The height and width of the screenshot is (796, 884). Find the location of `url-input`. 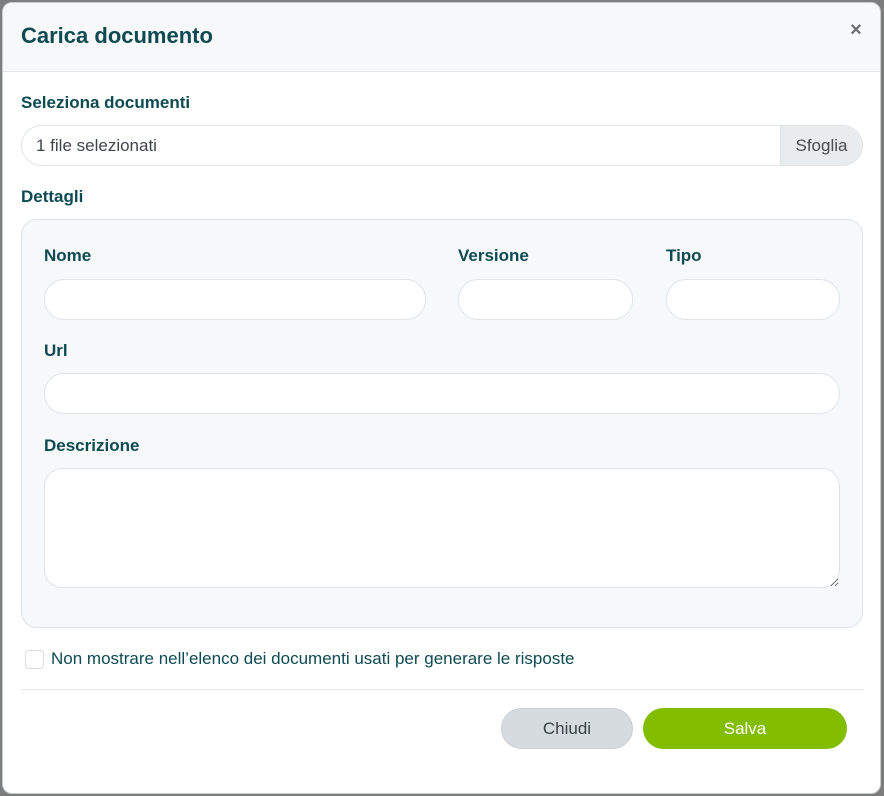

url-input is located at coordinates (442, 393).